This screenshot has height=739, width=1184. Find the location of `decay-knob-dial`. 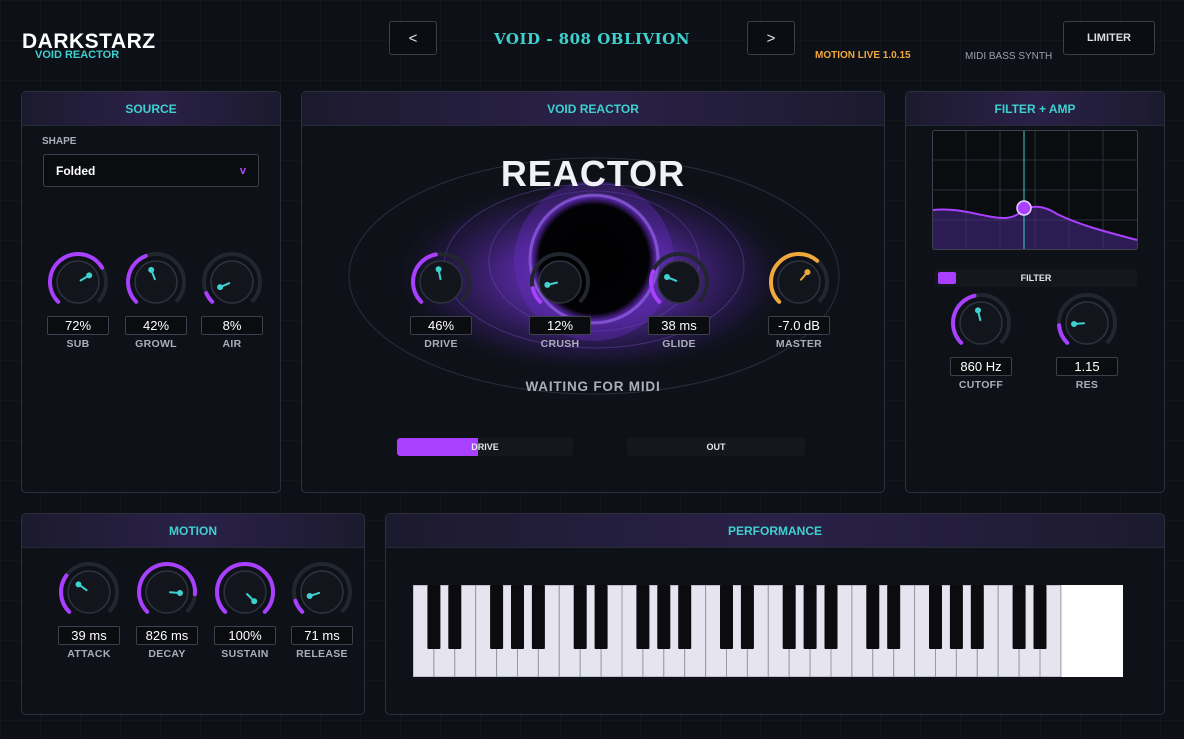

decay-knob-dial is located at coordinates (167, 592).